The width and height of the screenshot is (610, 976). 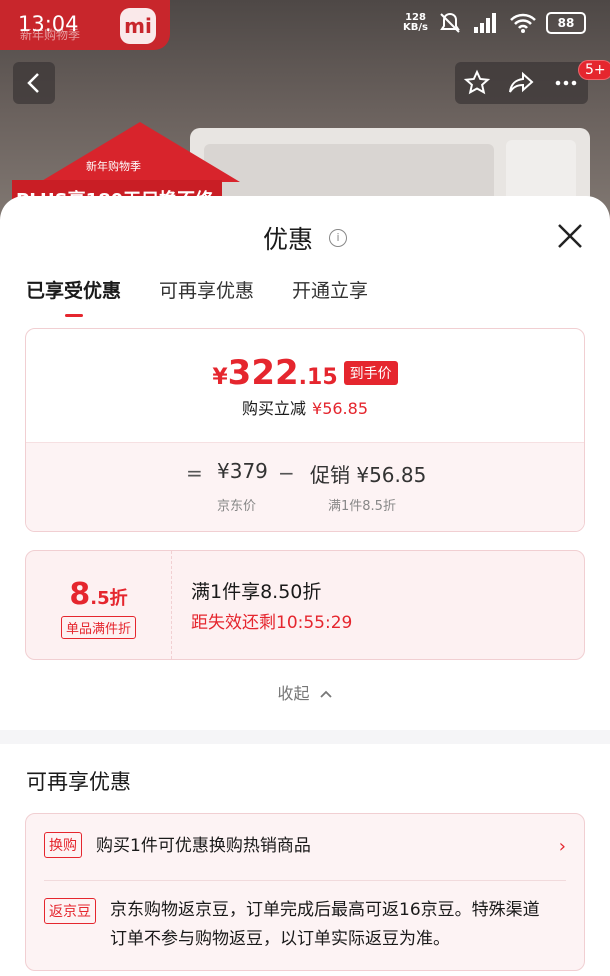 I want to click on chevron-right-icon: ›, so click(x=562, y=846).